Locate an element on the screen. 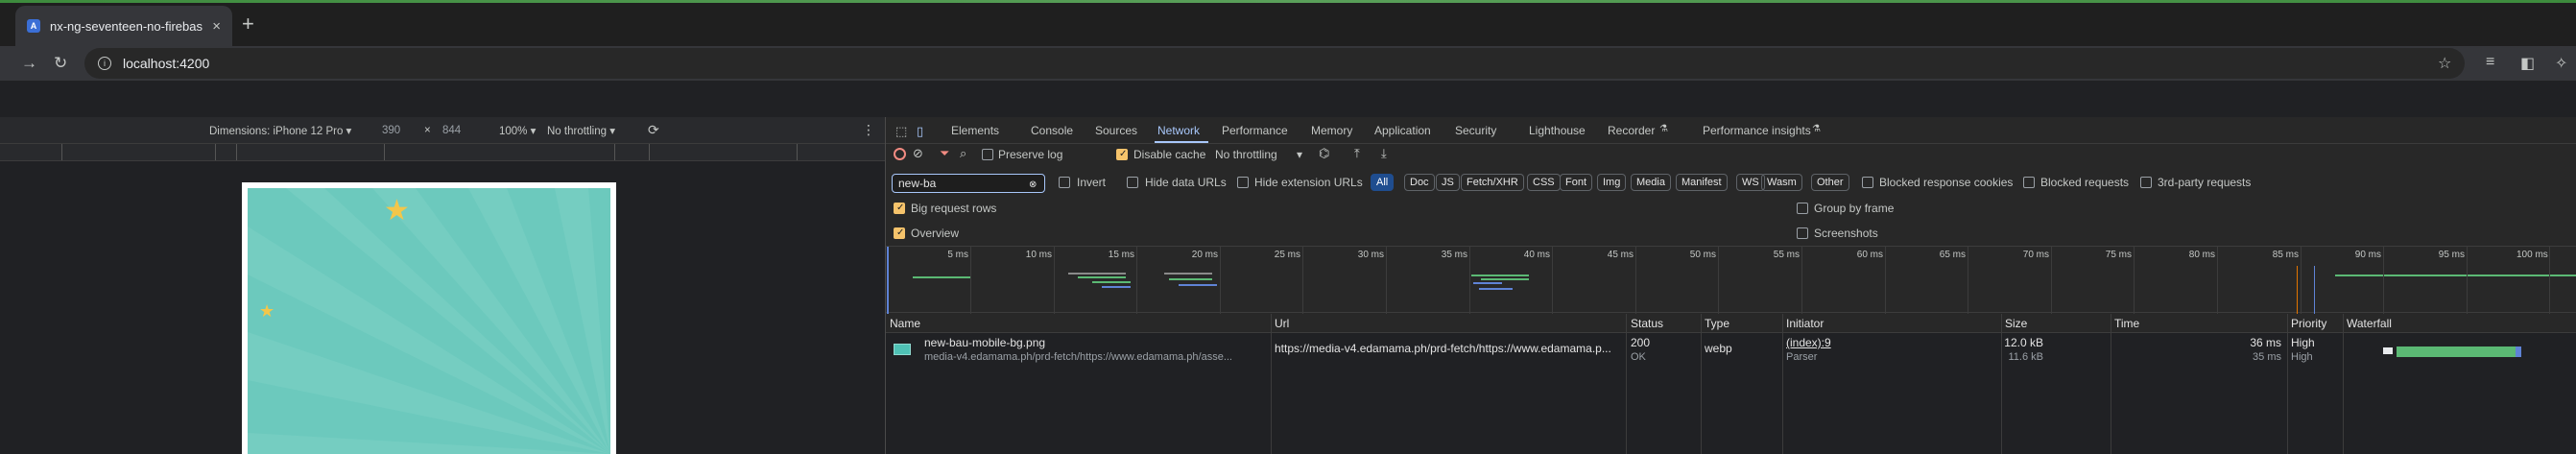 The height and width of the screenshot is (454, 2576). column-type: Type is located at coordinates (1717, 323).